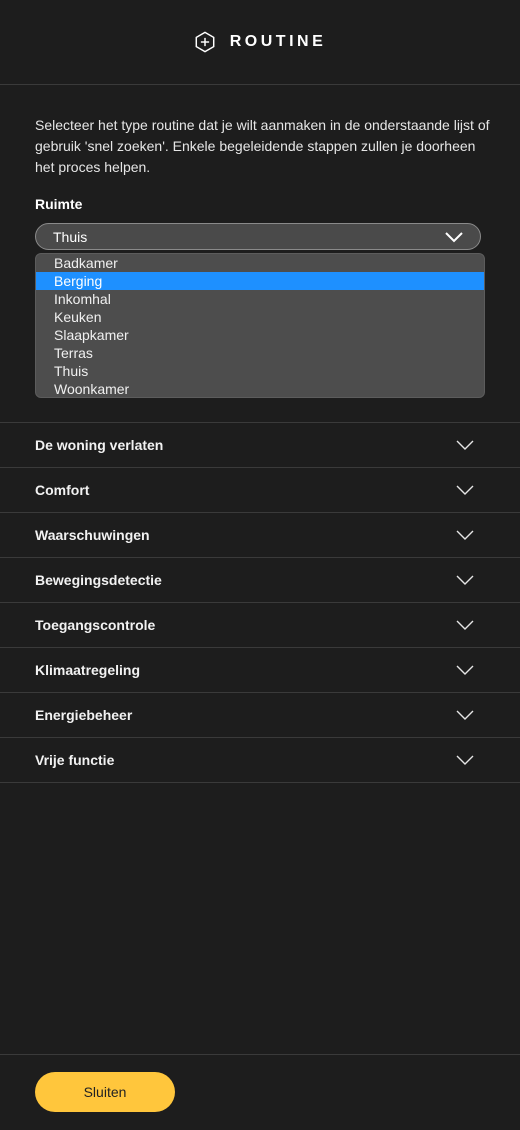 Image resolution: width=520 pixels, height=1130 pixels. I want to click on category-label: Klimaatregeling, so click(88, 670).